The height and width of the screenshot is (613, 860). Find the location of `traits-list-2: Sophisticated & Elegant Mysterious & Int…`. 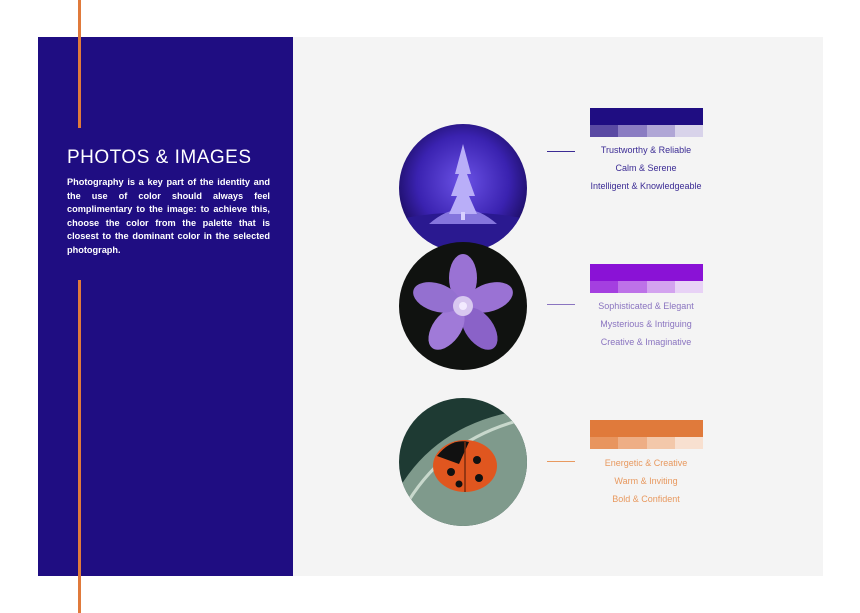

traits-list-2: Sophisticated & Elegant Mysterious & Int… is located at coordinates (646, 324).